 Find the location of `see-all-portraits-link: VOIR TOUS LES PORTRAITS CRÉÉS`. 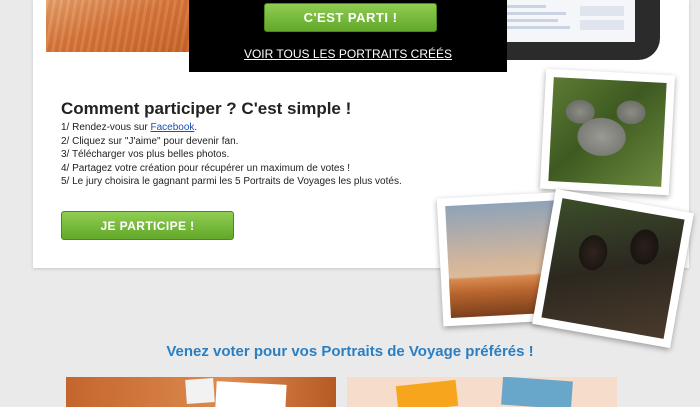

see-all-portraits-link: VOIR TOUS LES PORTRAITS CRÉÉS is located at coordinates (348, 54).